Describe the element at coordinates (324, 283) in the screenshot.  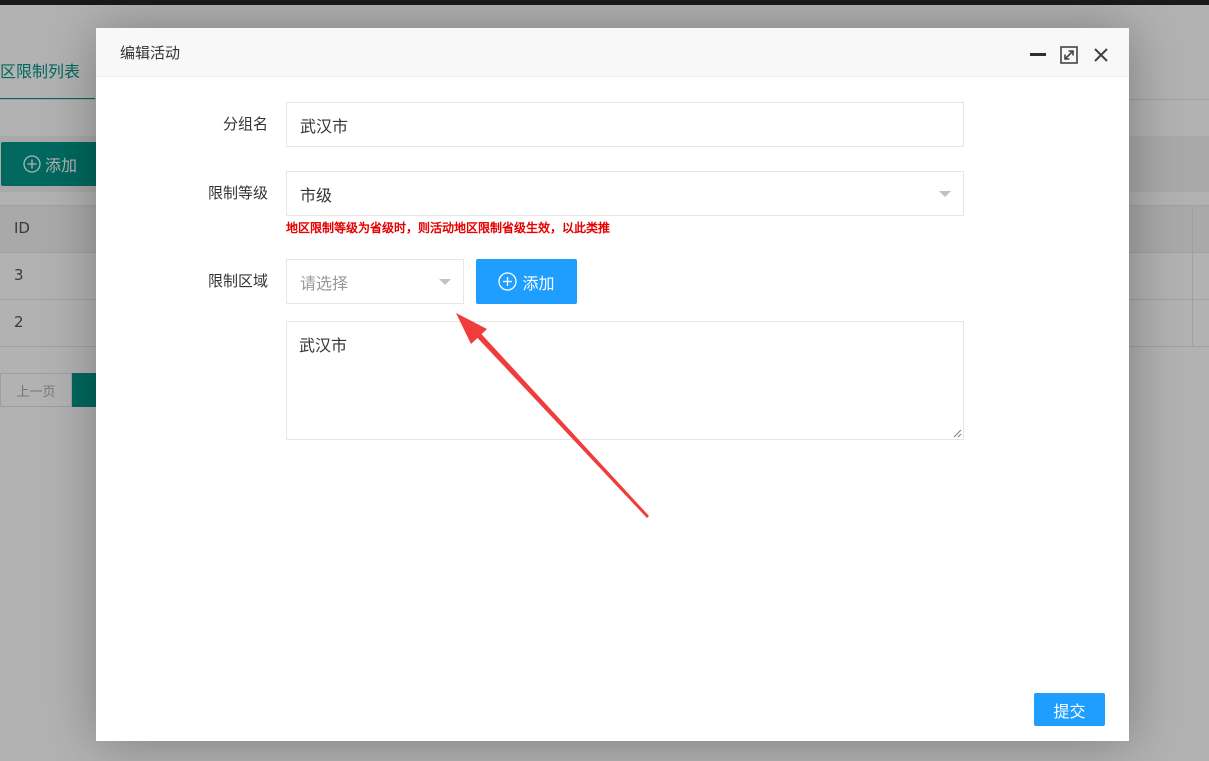
I see `region-placeholder: 请选择` at that location.